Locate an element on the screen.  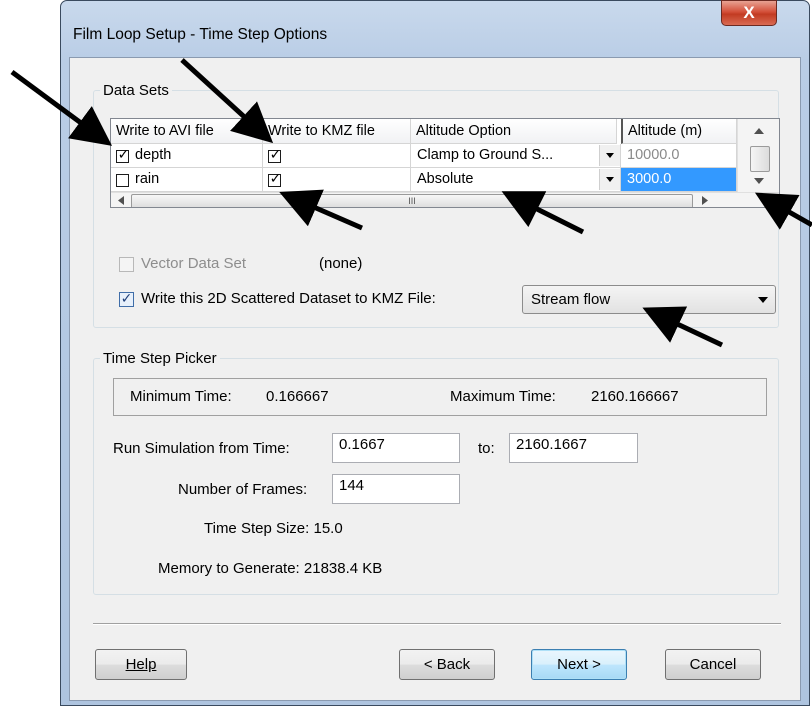
altitude-value-depth: 10000.0 is located at coordinates (653, 155).